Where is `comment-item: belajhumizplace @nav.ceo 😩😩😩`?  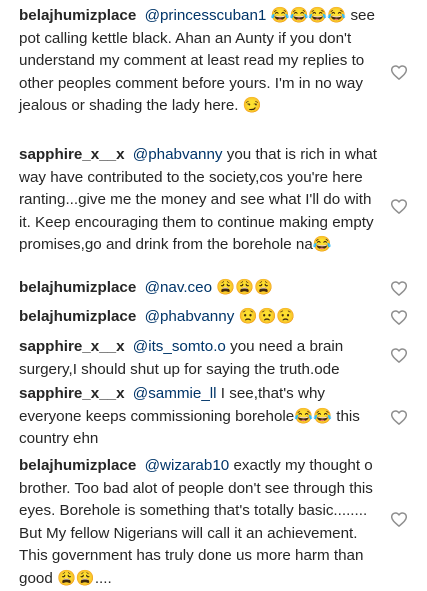 comment-item: belajhumizplace @nav.ceo 😩😩😩 is located at coordinates (219, 288).